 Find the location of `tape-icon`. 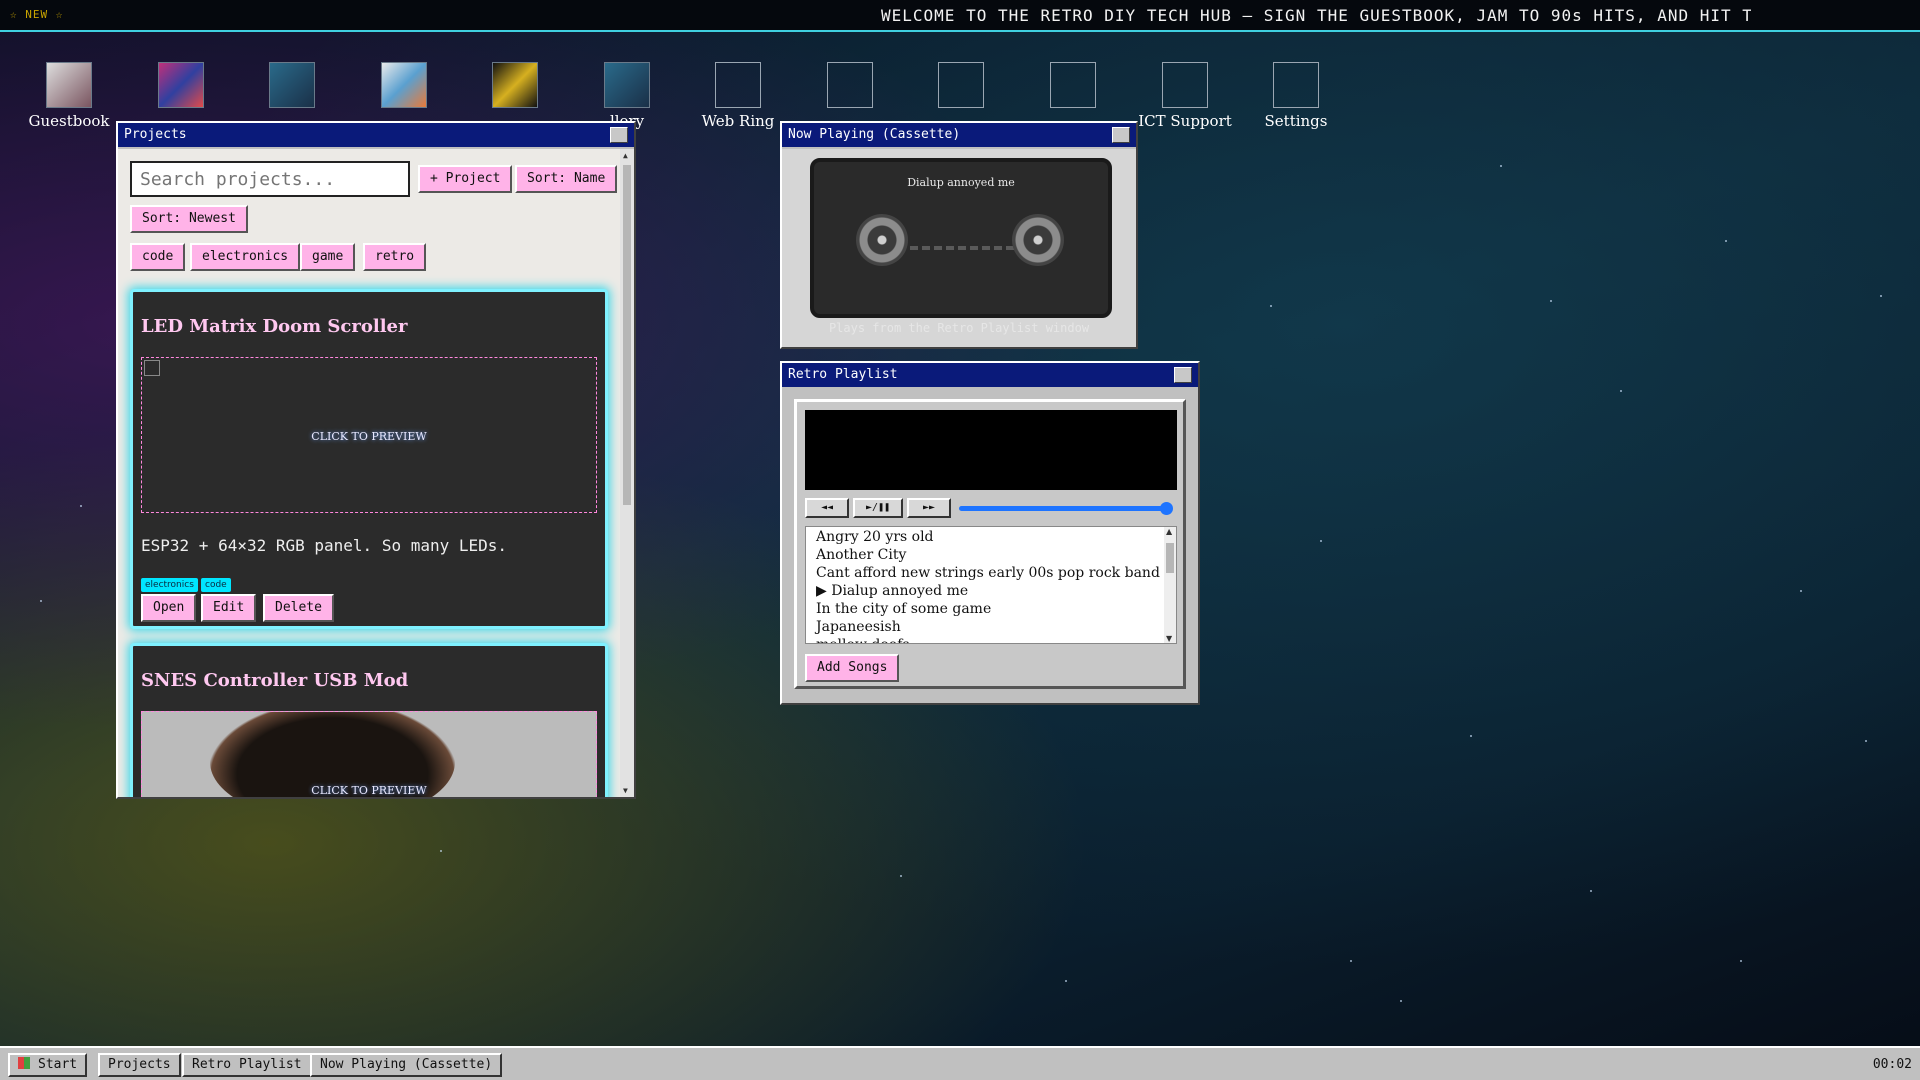

tape-icon is located at coordinates (962, 248).